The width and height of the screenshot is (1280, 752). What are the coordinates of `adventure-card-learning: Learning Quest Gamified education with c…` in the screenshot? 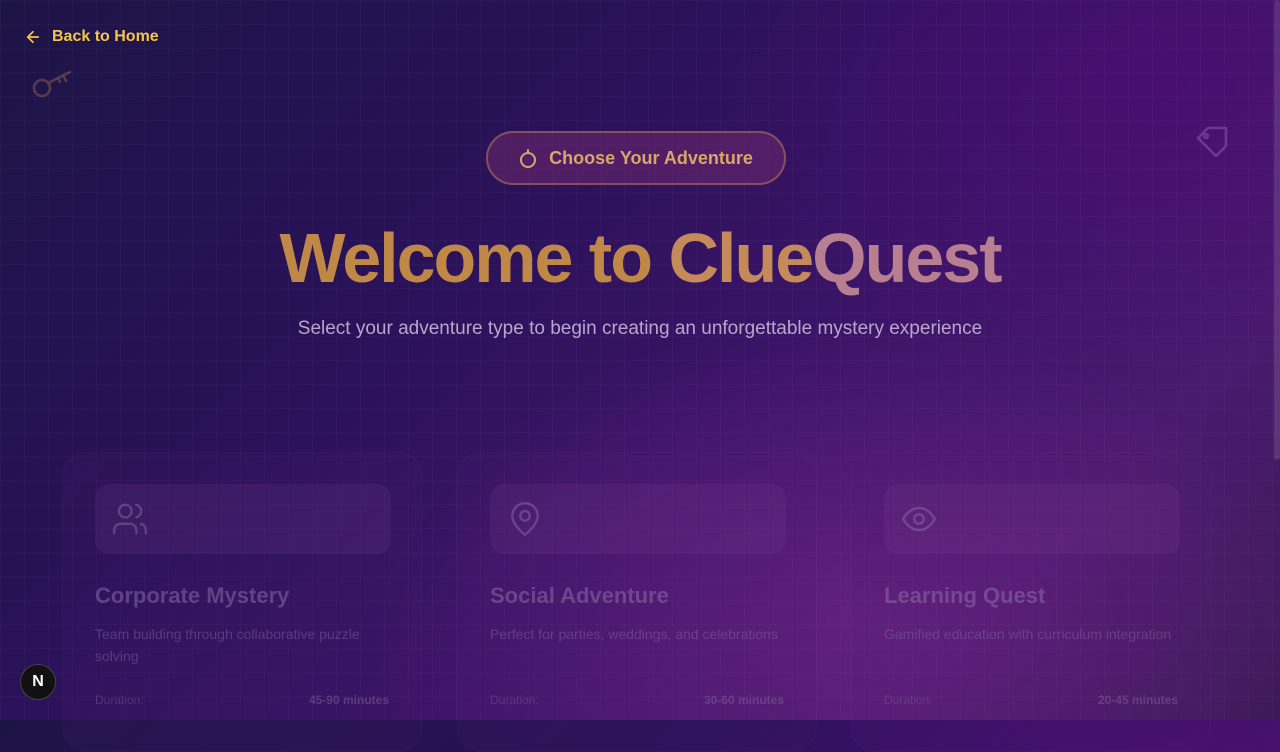 It's located at (1031, 602).